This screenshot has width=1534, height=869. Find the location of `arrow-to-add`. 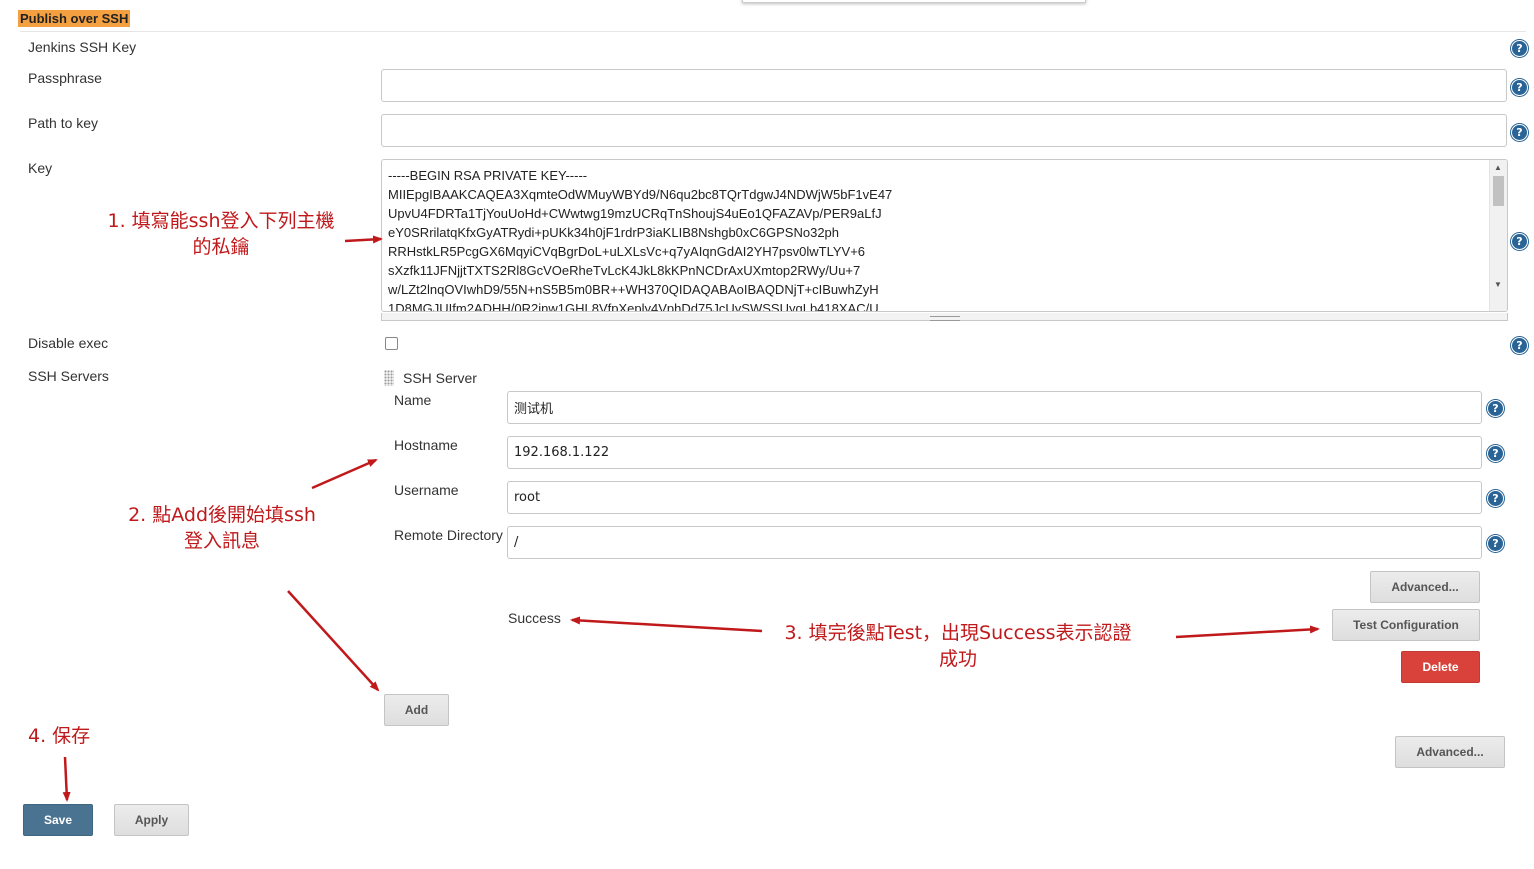

arrow-to-add is located at coordinates (333, 641).